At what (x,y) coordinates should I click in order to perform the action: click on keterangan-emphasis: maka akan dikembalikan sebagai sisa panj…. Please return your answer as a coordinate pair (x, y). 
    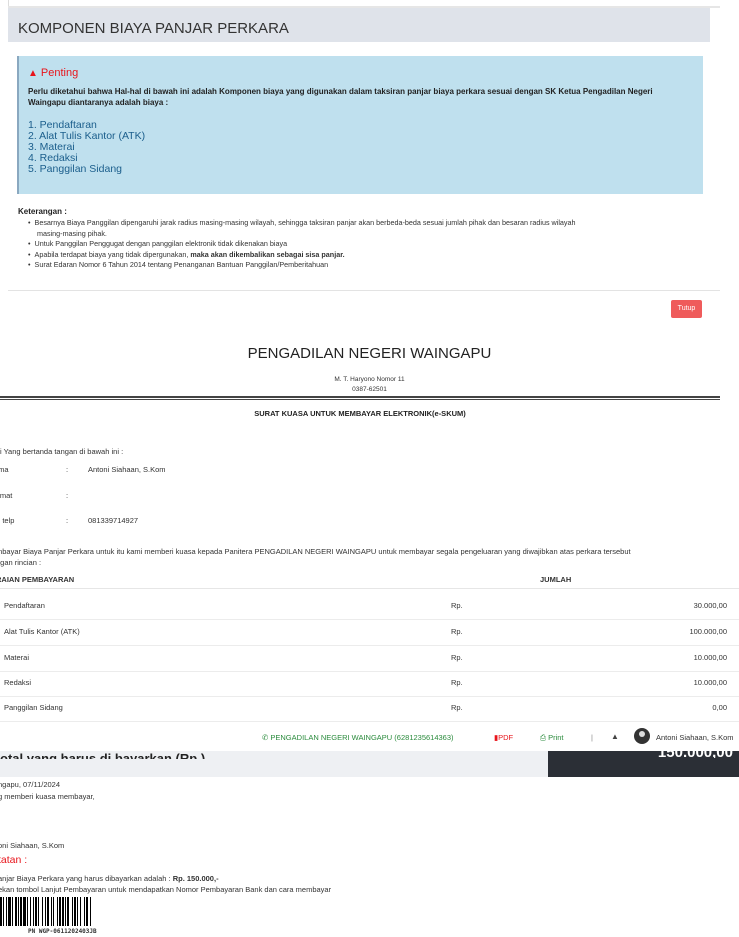
    Looking at the image, I should click on (267, 254).